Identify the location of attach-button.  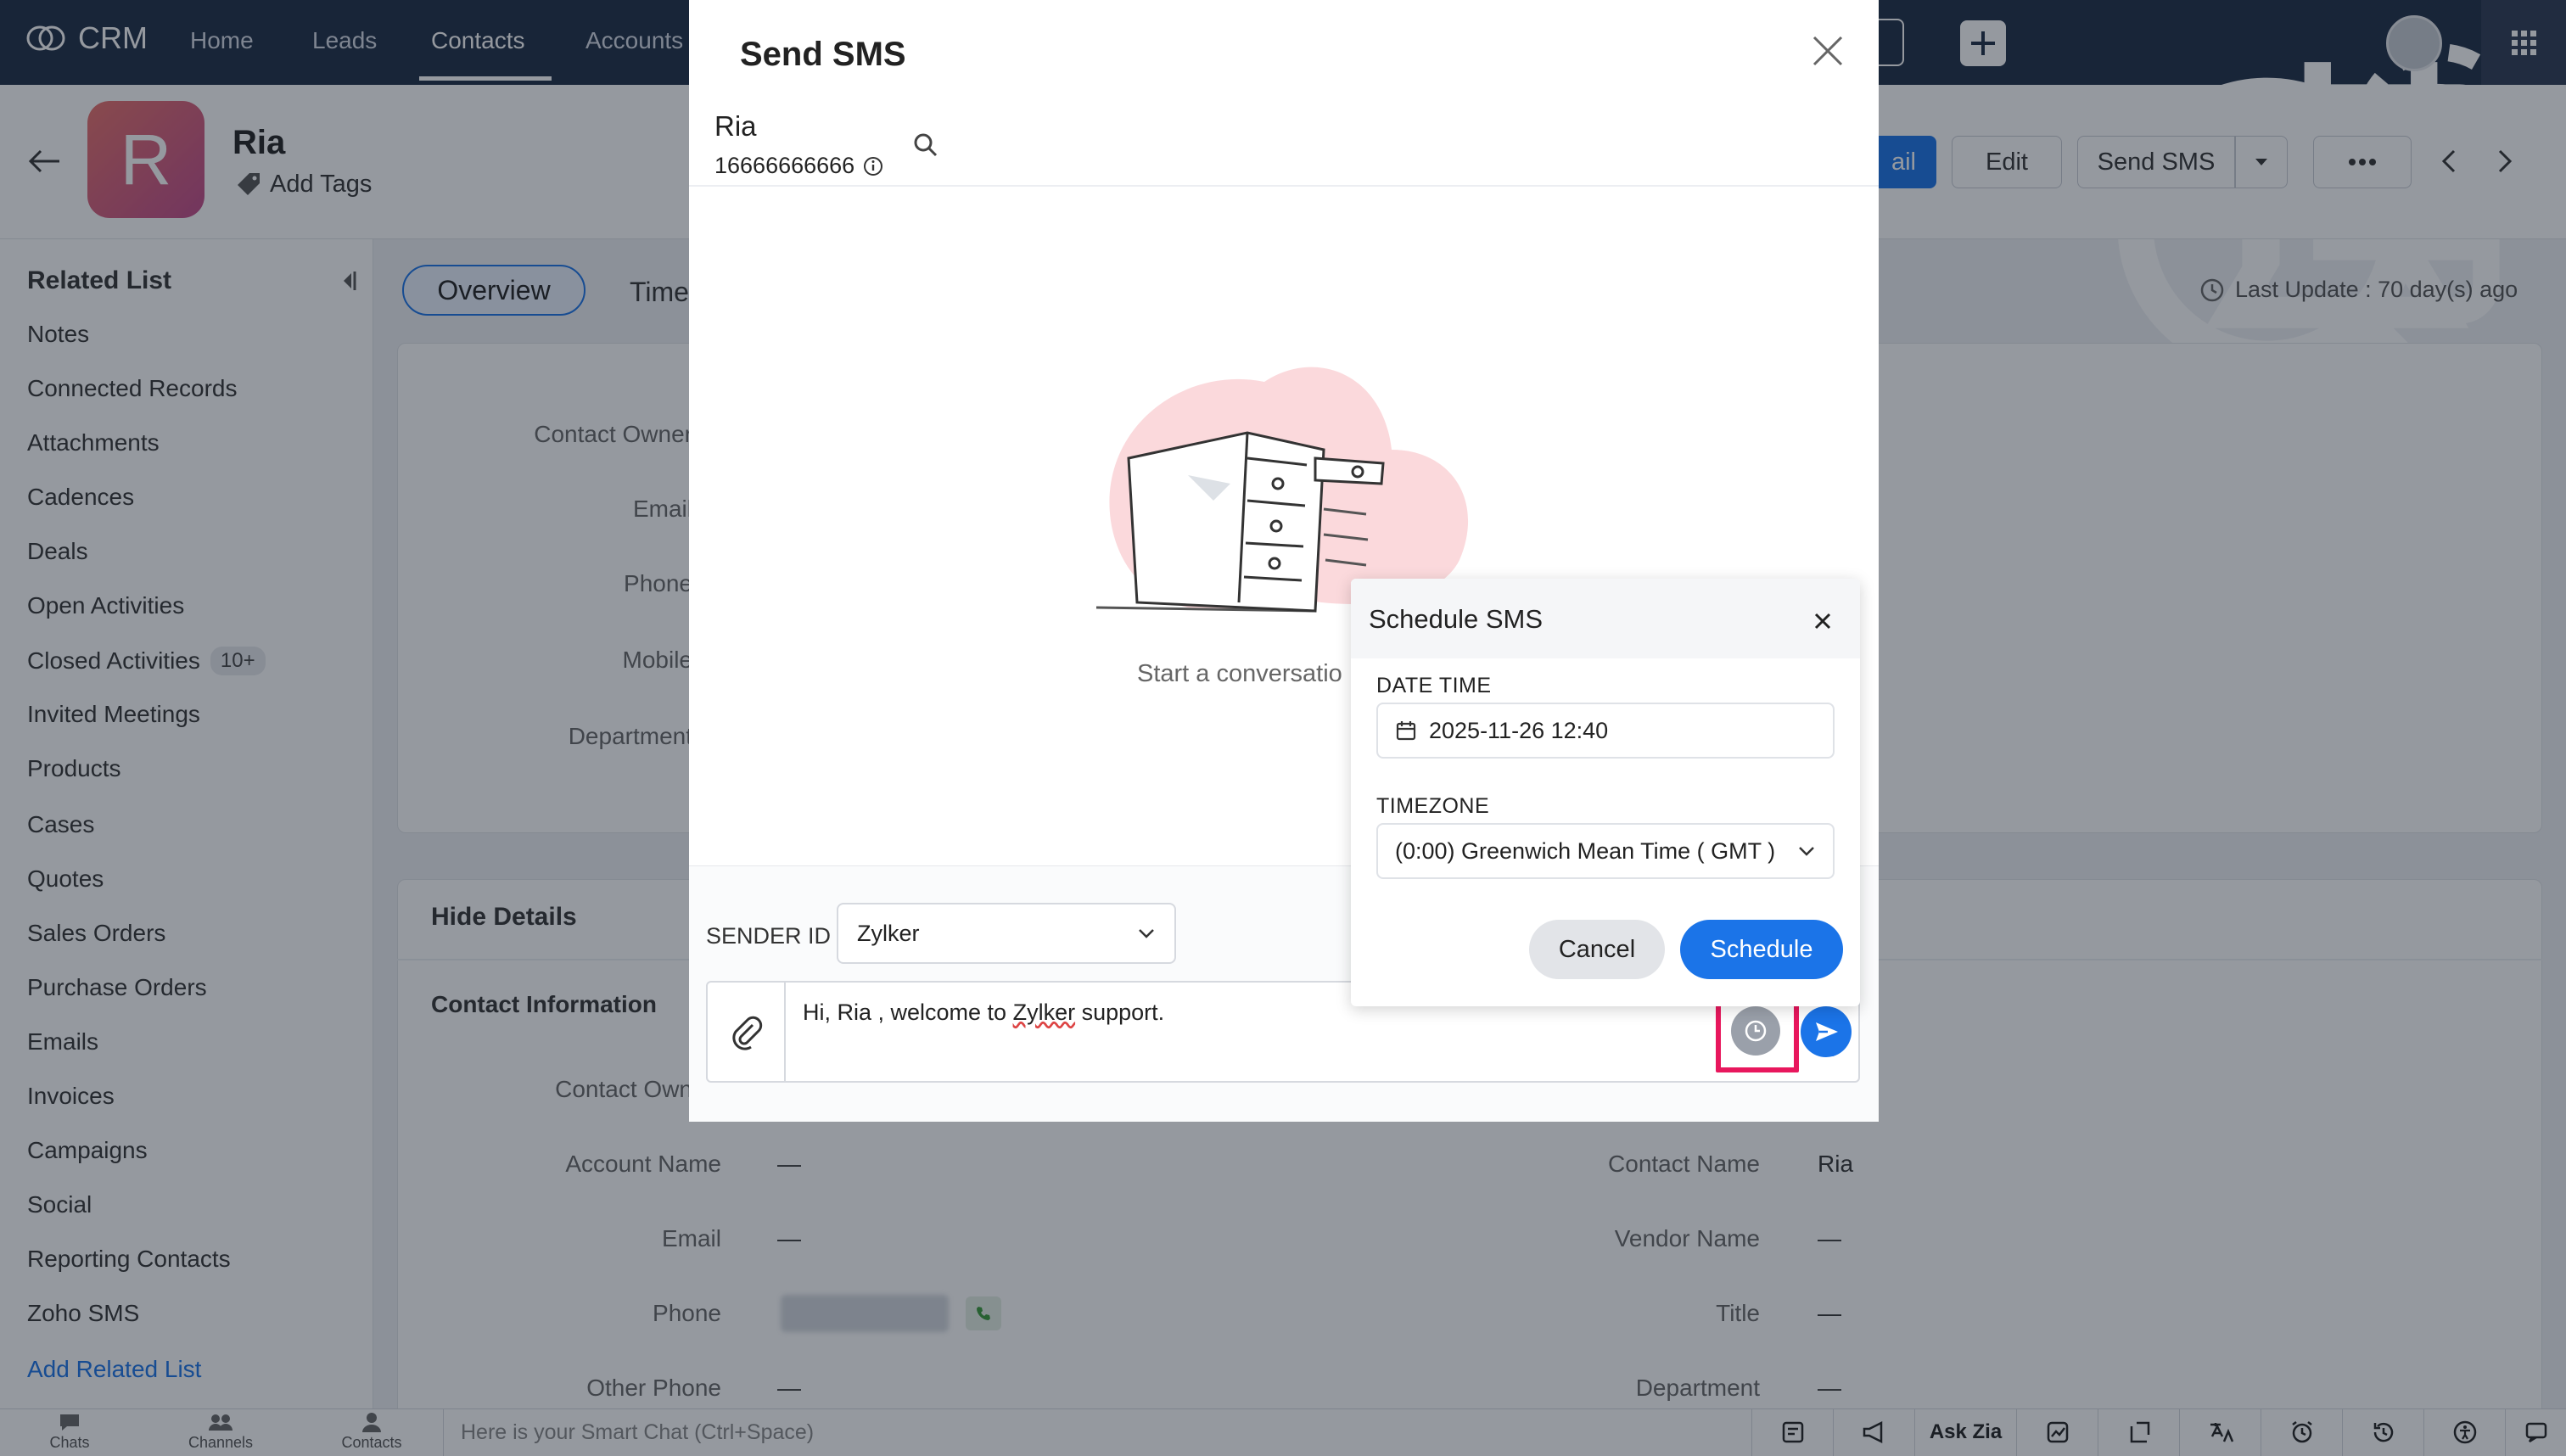
(747, 1032).